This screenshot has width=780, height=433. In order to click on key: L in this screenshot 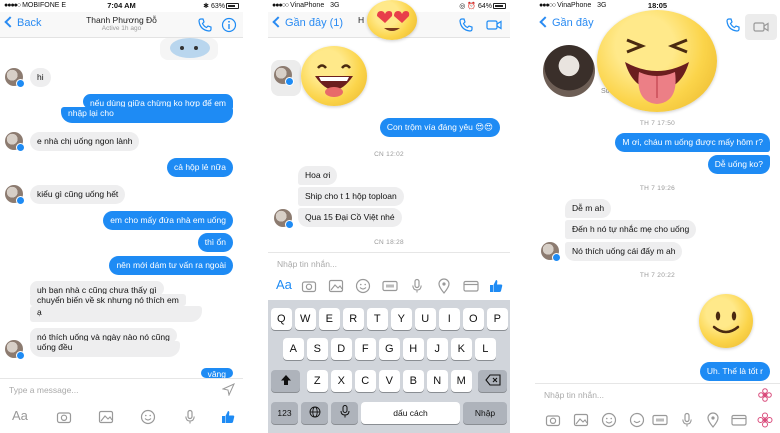, I will do `click(485, 349)`.